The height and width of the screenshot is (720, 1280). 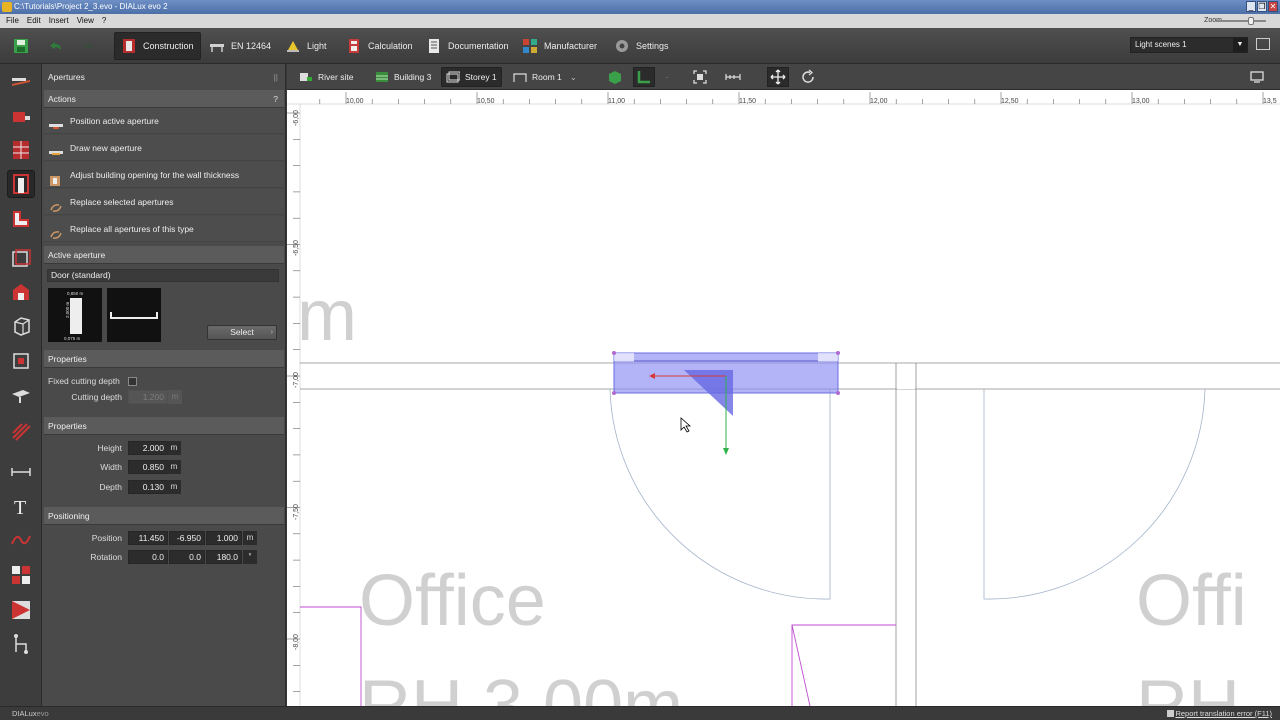 I want to click on light-scenes-select: Light scenes 1 ▼, so click(x=1189, y=45).